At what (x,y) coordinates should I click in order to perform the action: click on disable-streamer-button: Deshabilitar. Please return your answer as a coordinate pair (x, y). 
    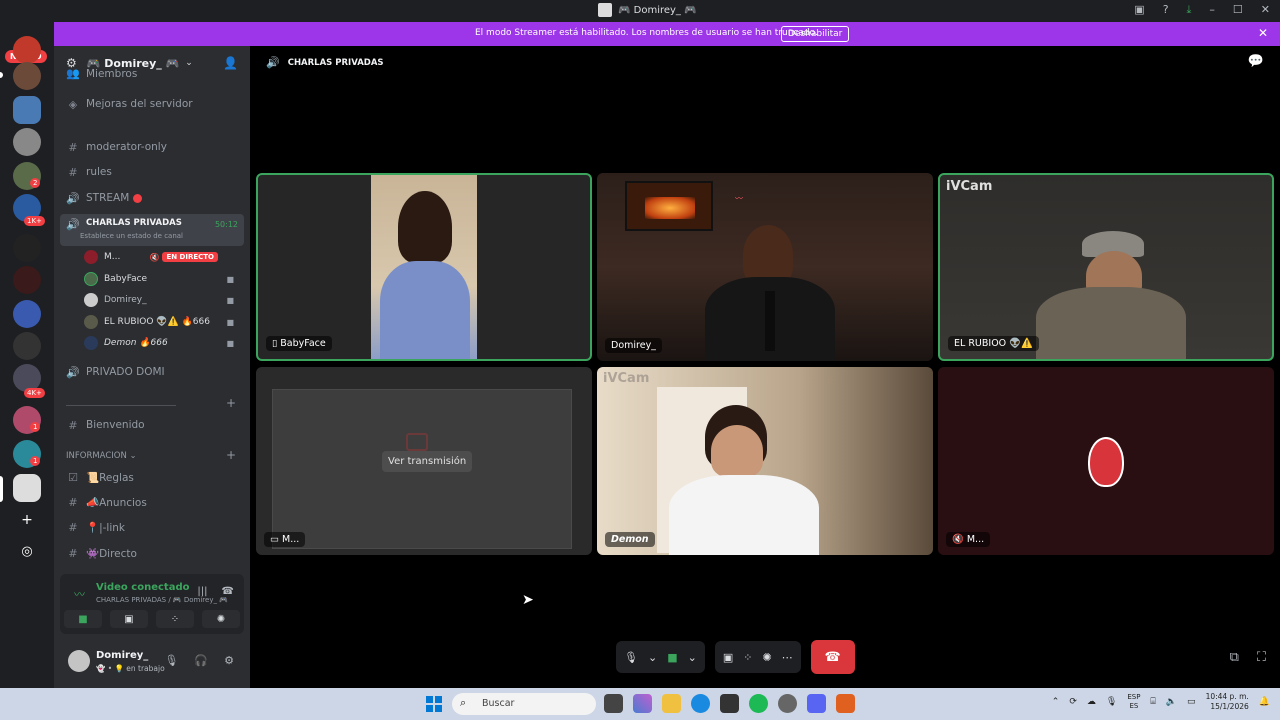
    Looking at the image, I should click on (815, 34).